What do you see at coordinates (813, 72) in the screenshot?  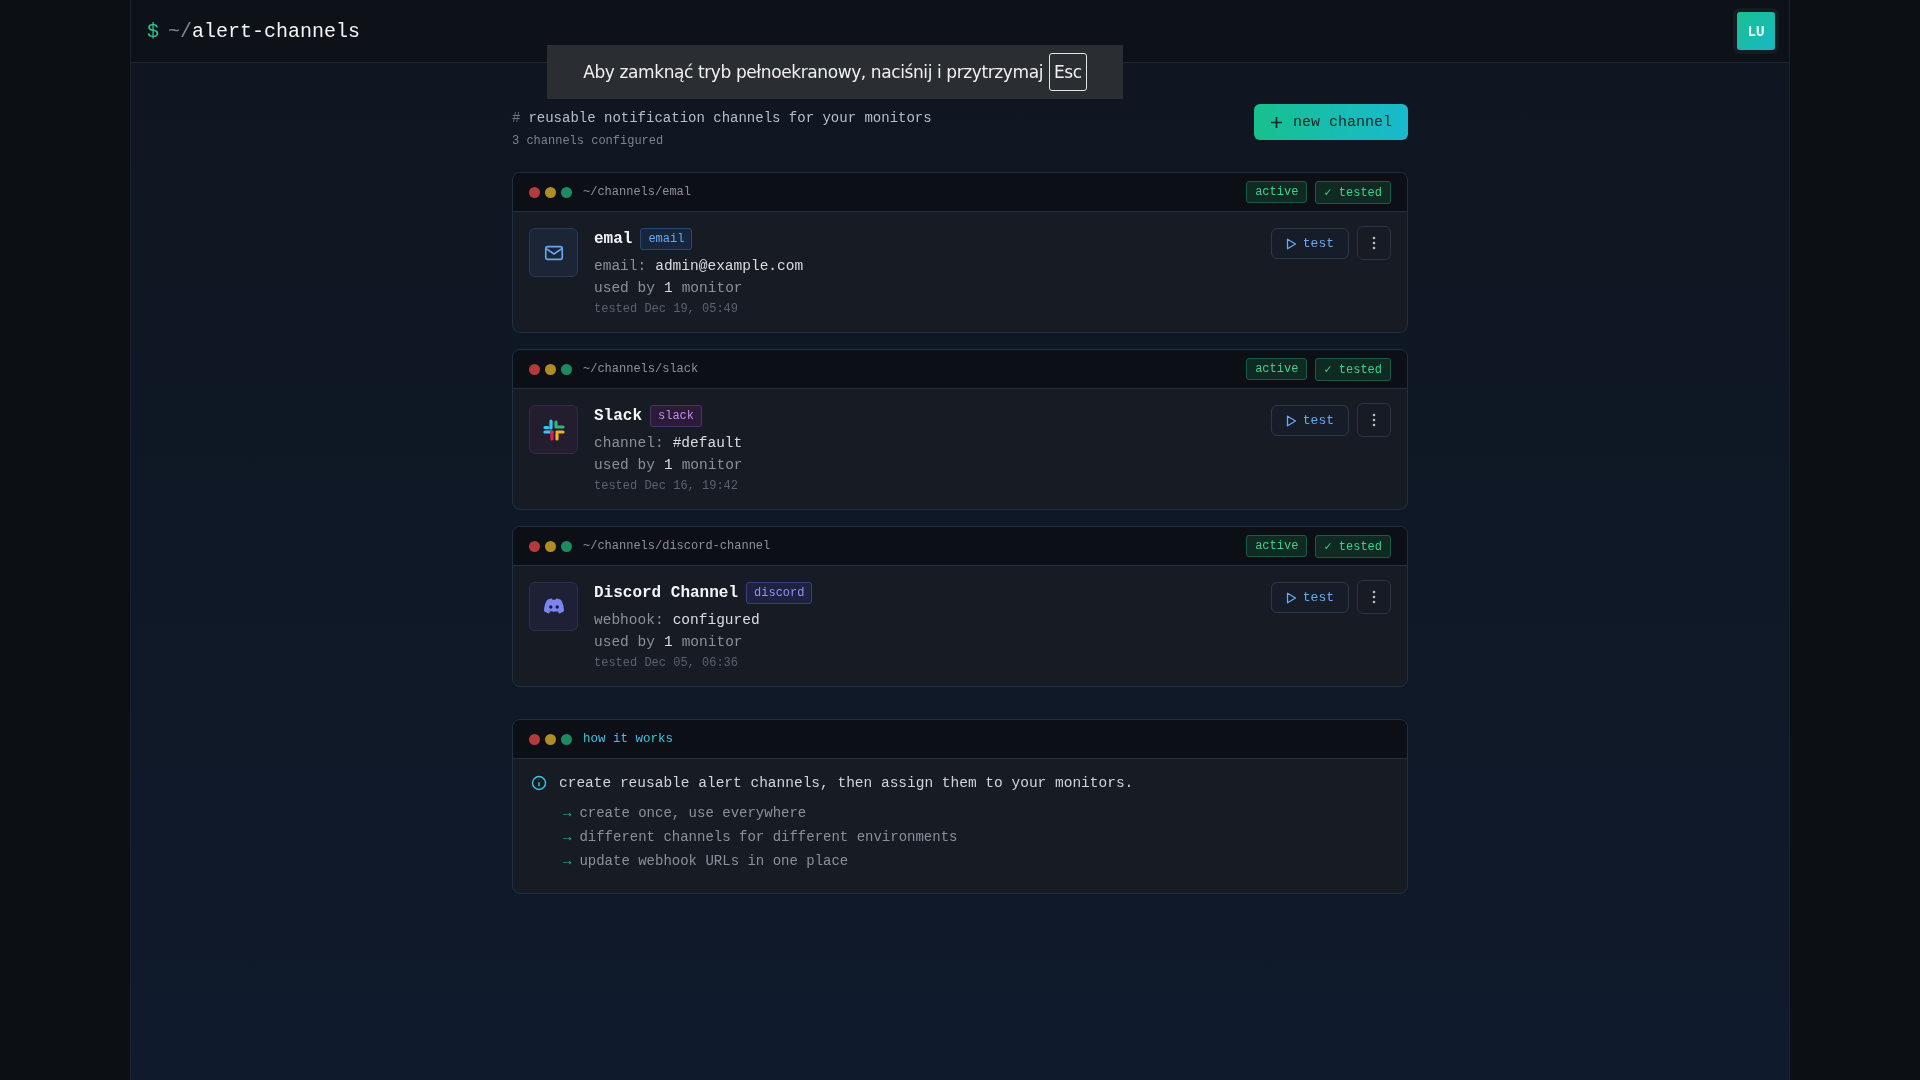 I see `notice-text: Aby zamknąć tryb pełnoekranowy, naciśnij i przytrzymaj` at bounding box center [813, 72].